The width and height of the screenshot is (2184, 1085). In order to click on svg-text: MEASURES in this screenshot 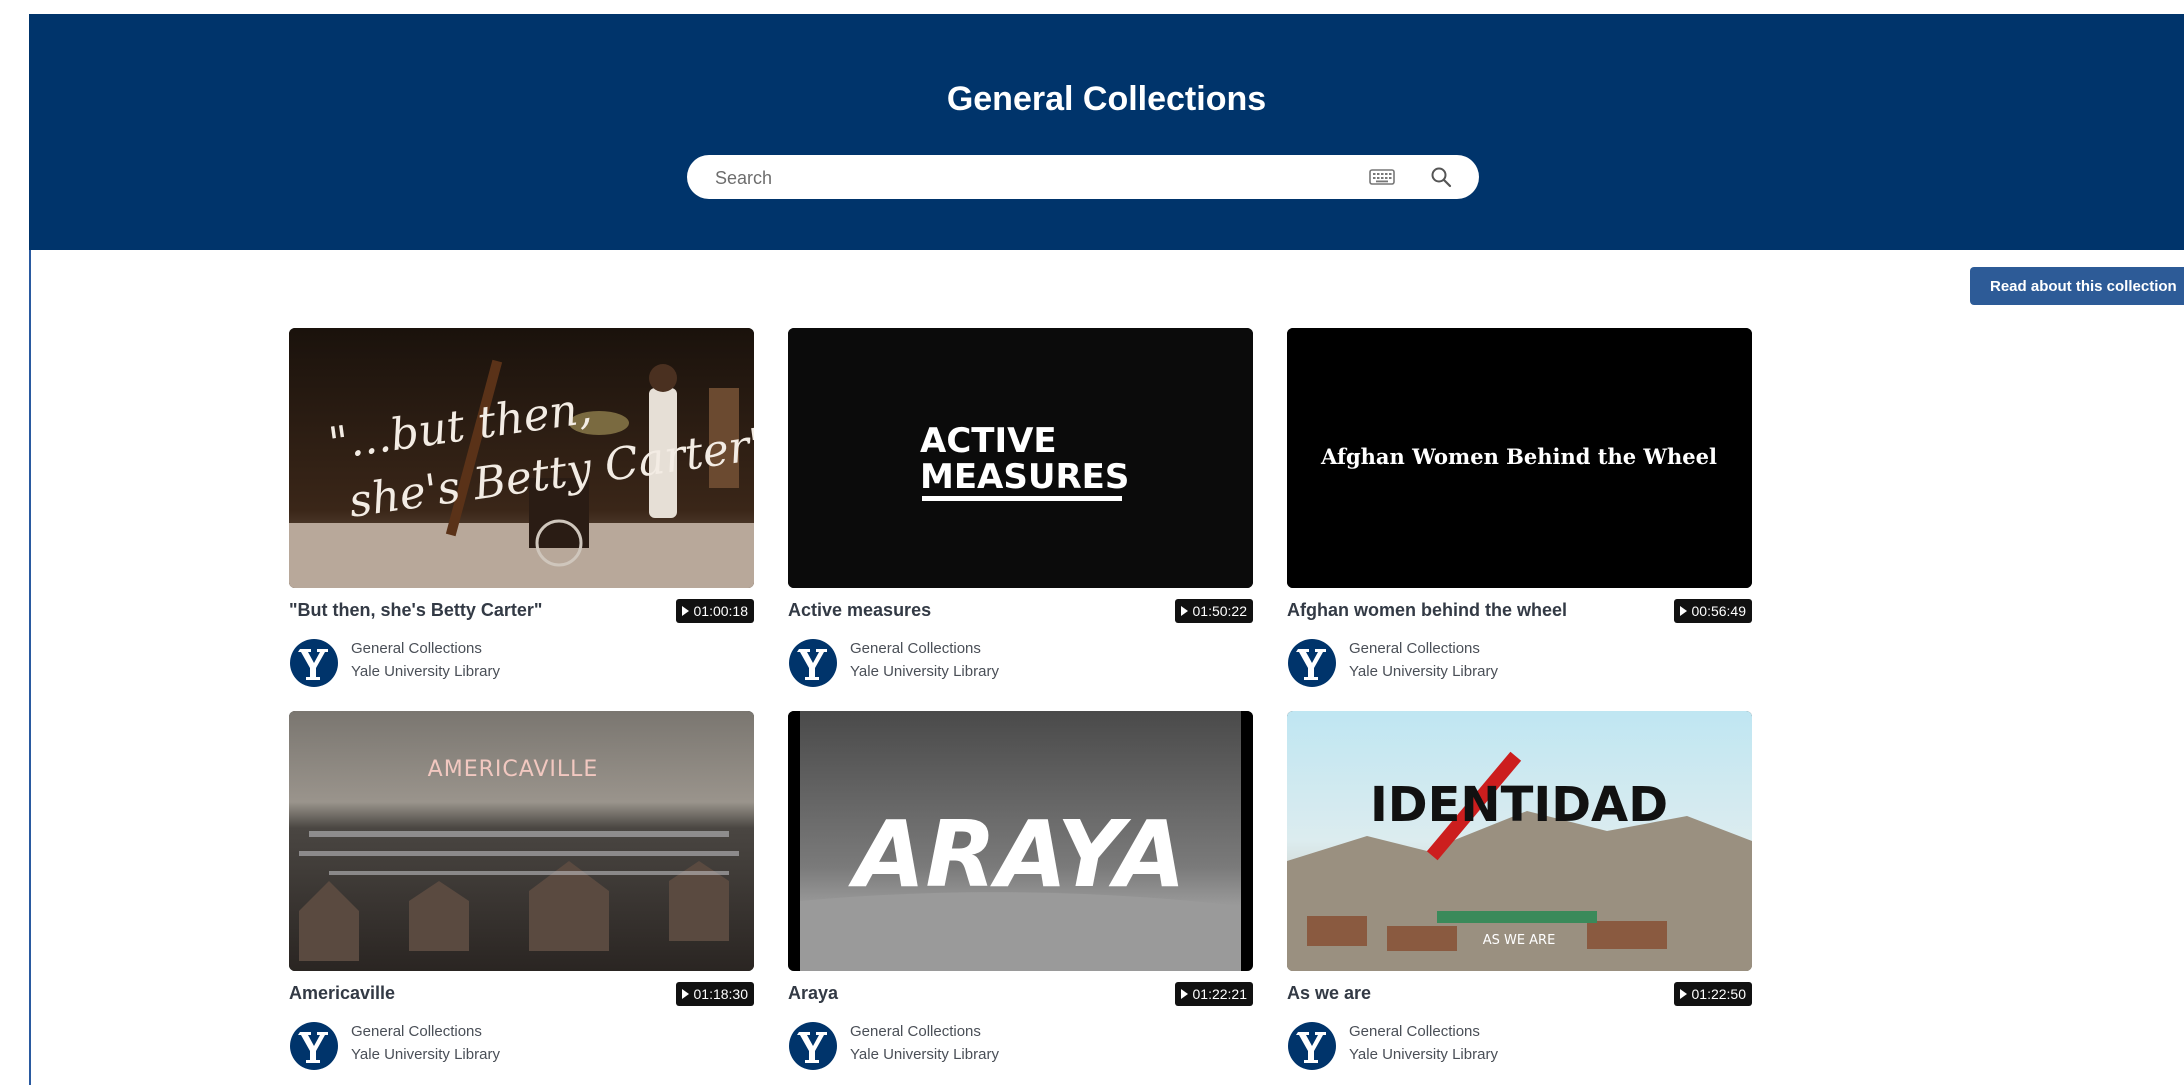, I will do `click(1024, 477)`.